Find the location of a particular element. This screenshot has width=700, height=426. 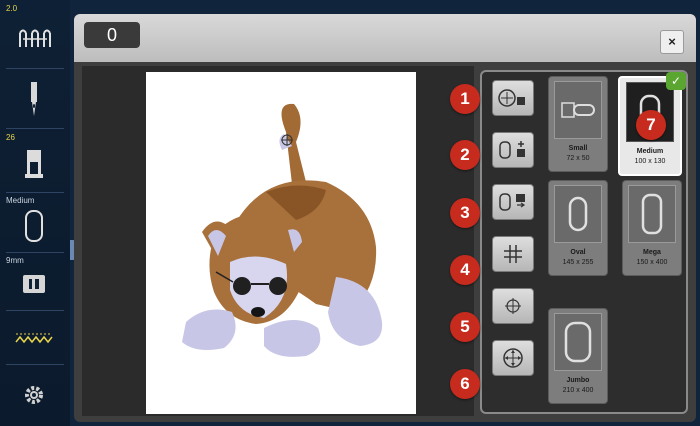

hoop-option-jumbo: Jumbo 210 x 400 is located at coordinates (578, 356).